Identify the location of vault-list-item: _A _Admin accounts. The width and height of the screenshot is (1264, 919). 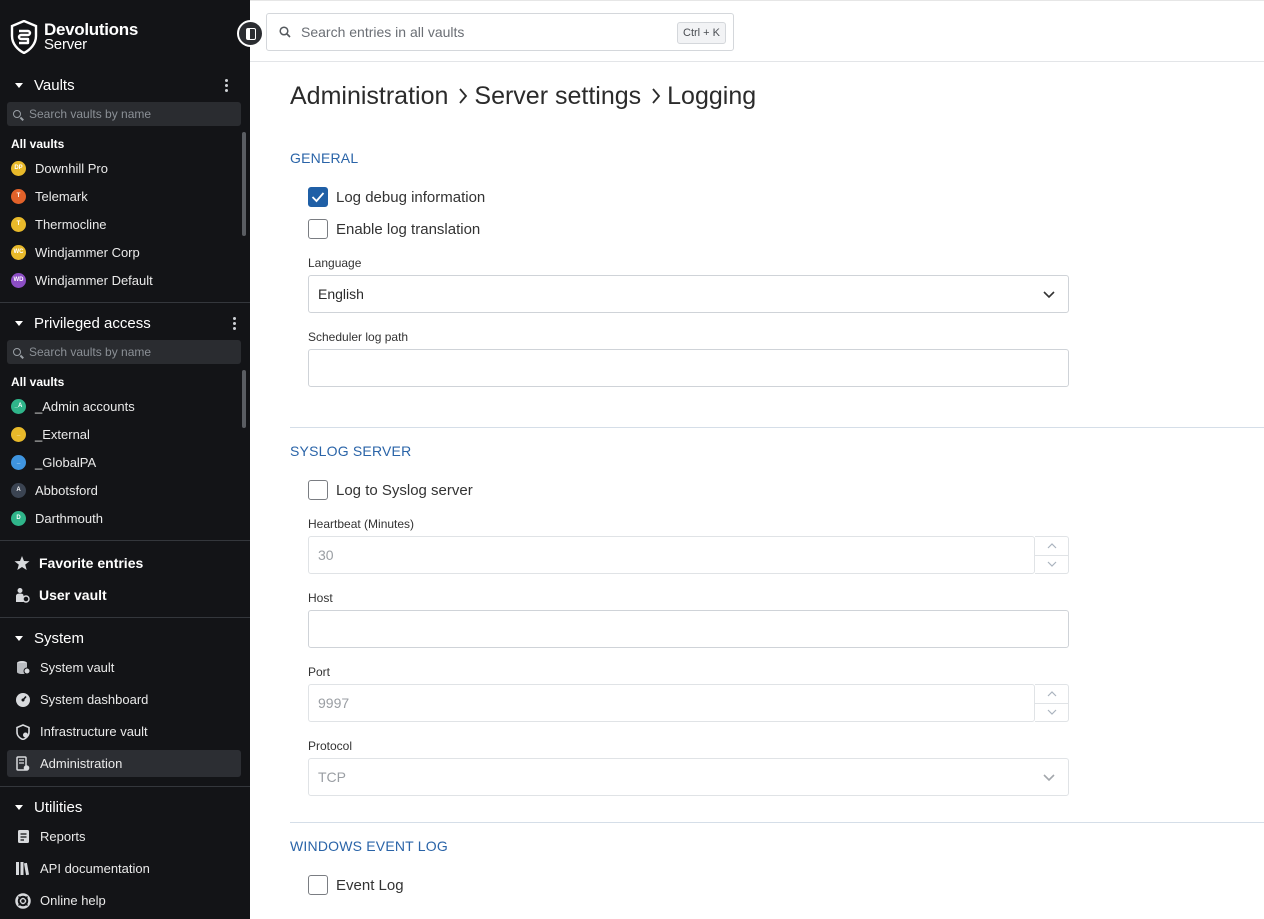
(73, 406).